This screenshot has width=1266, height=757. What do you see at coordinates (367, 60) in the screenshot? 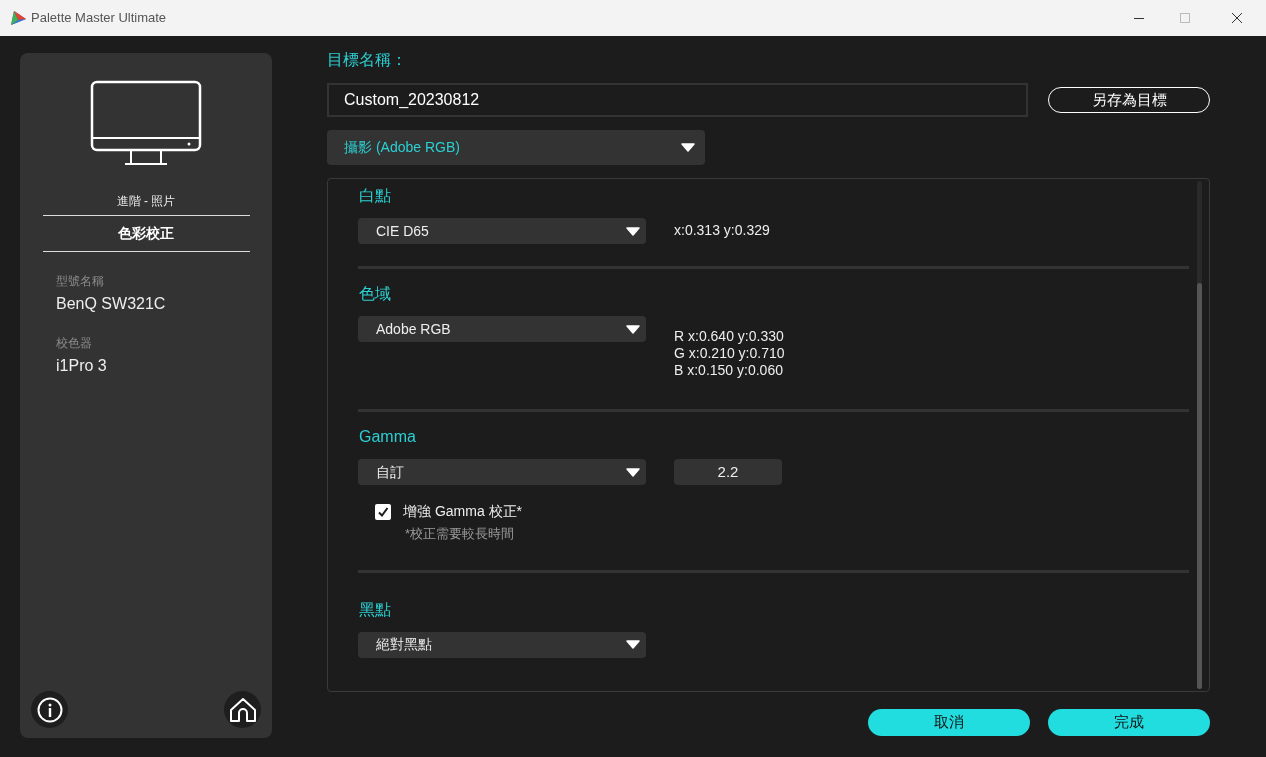
I see `target-label: 目標名稱：` at bounding box center [367, 60].